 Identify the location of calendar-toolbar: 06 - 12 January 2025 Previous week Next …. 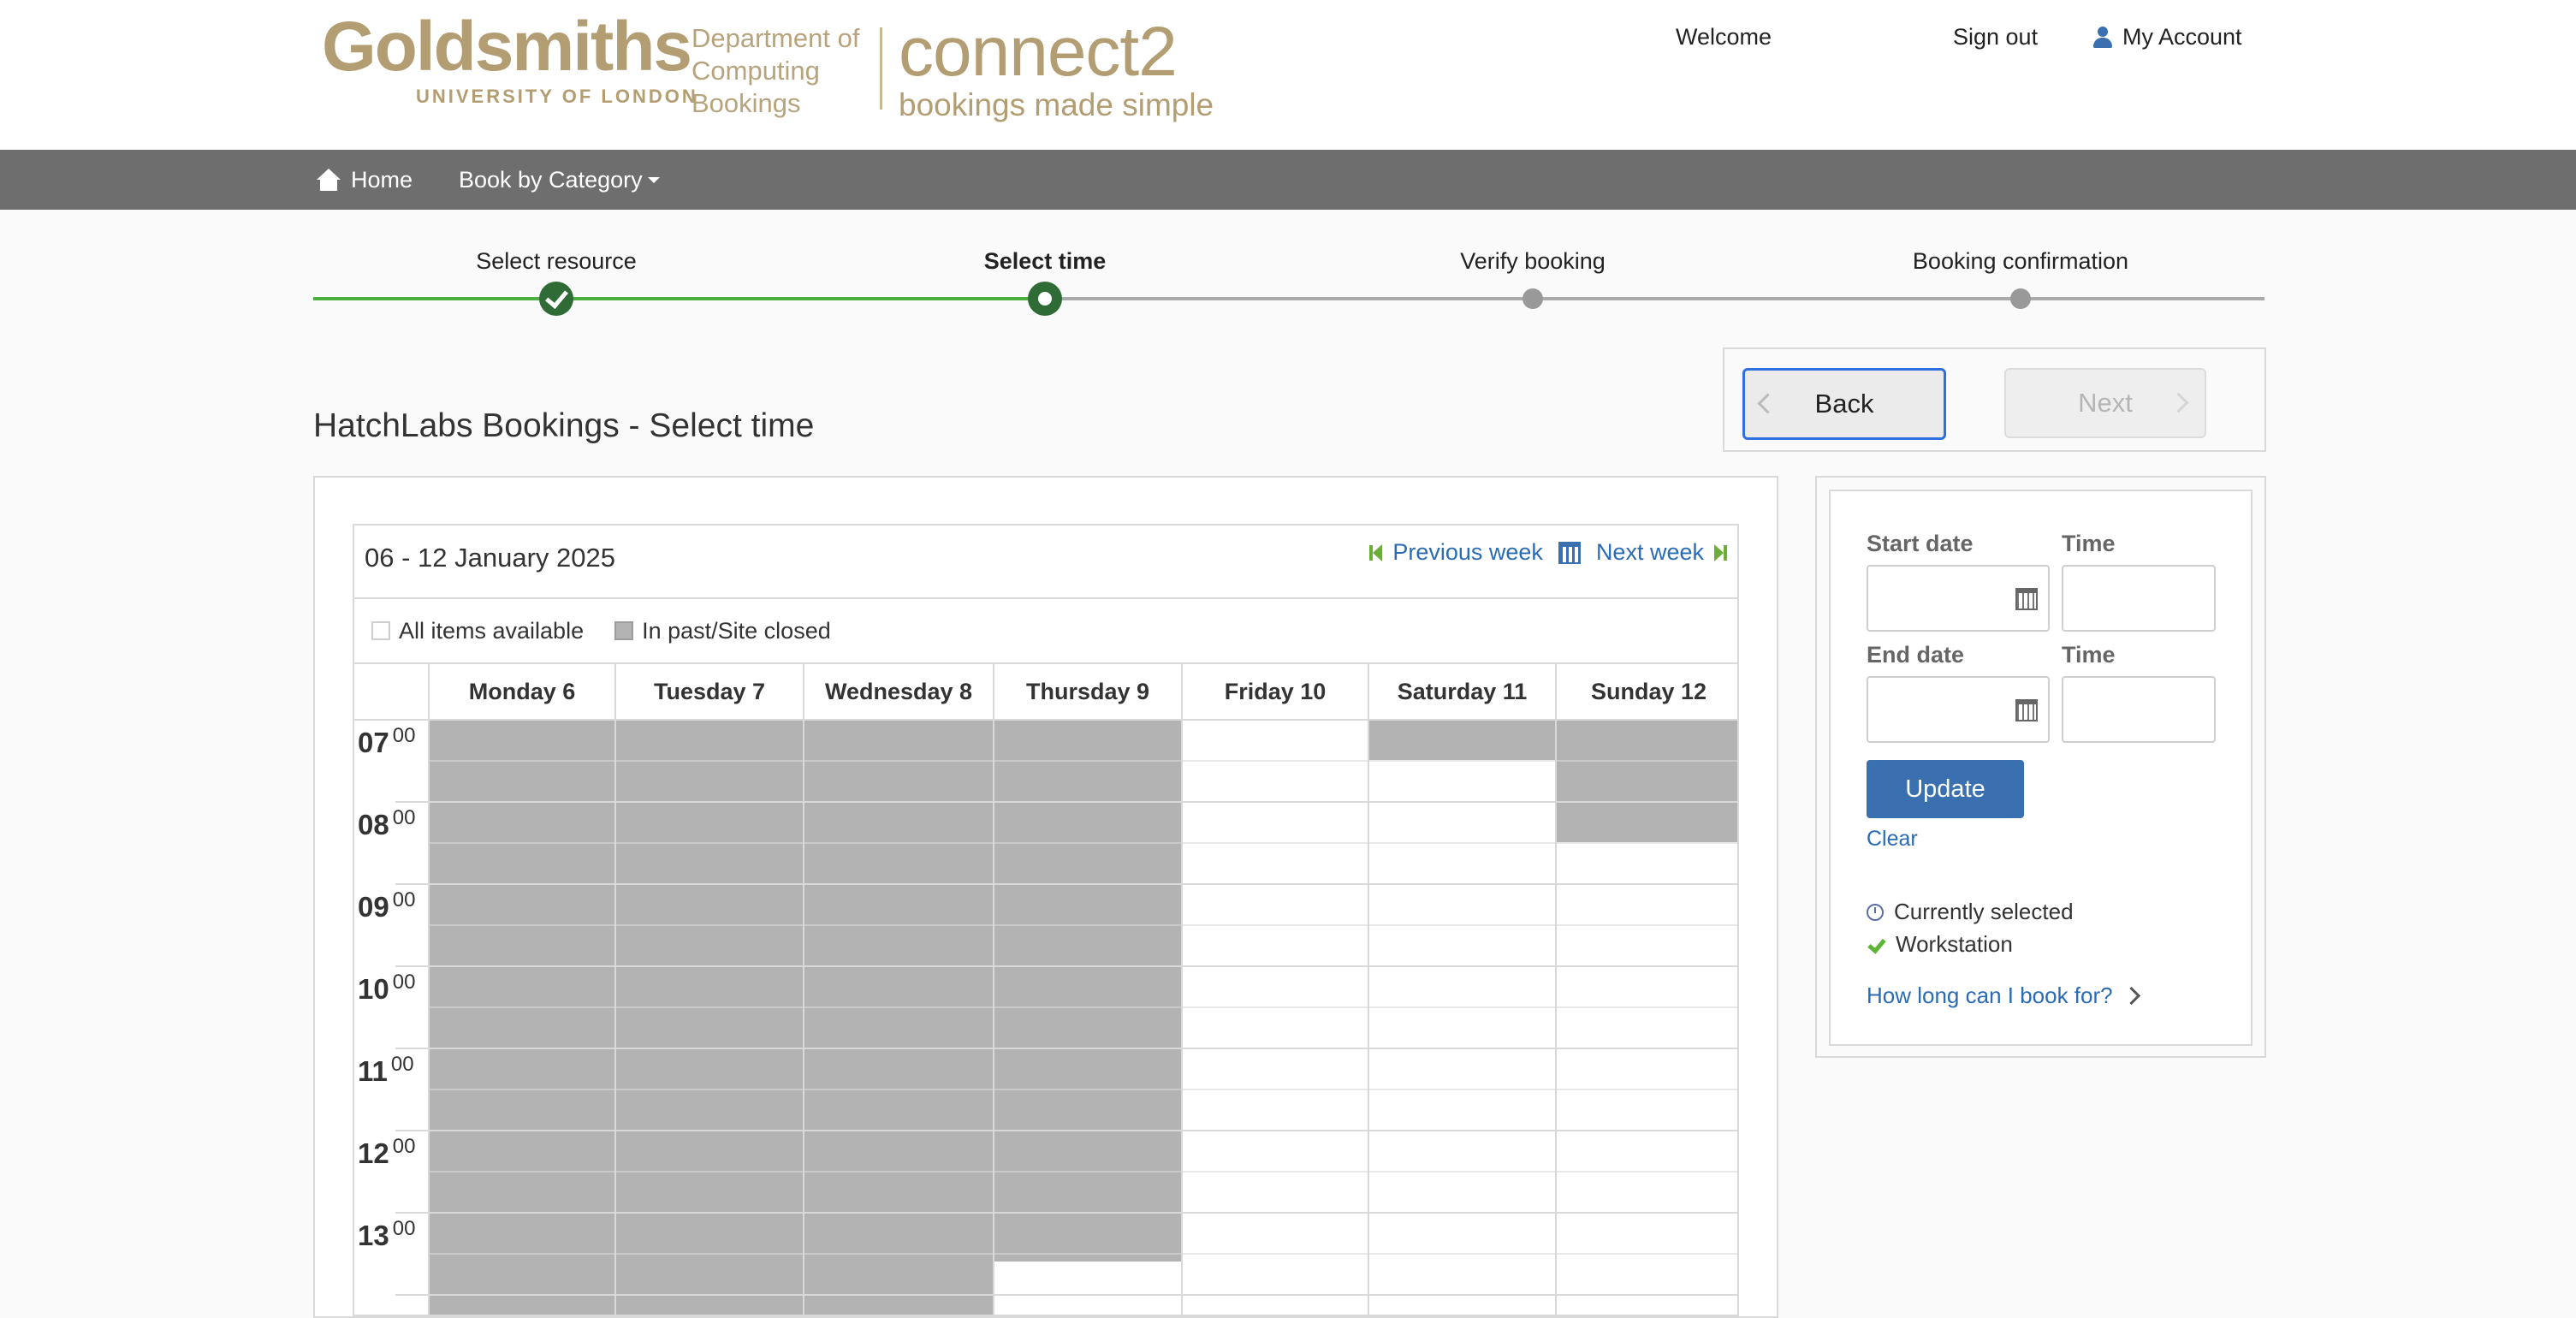
(1046, 561).